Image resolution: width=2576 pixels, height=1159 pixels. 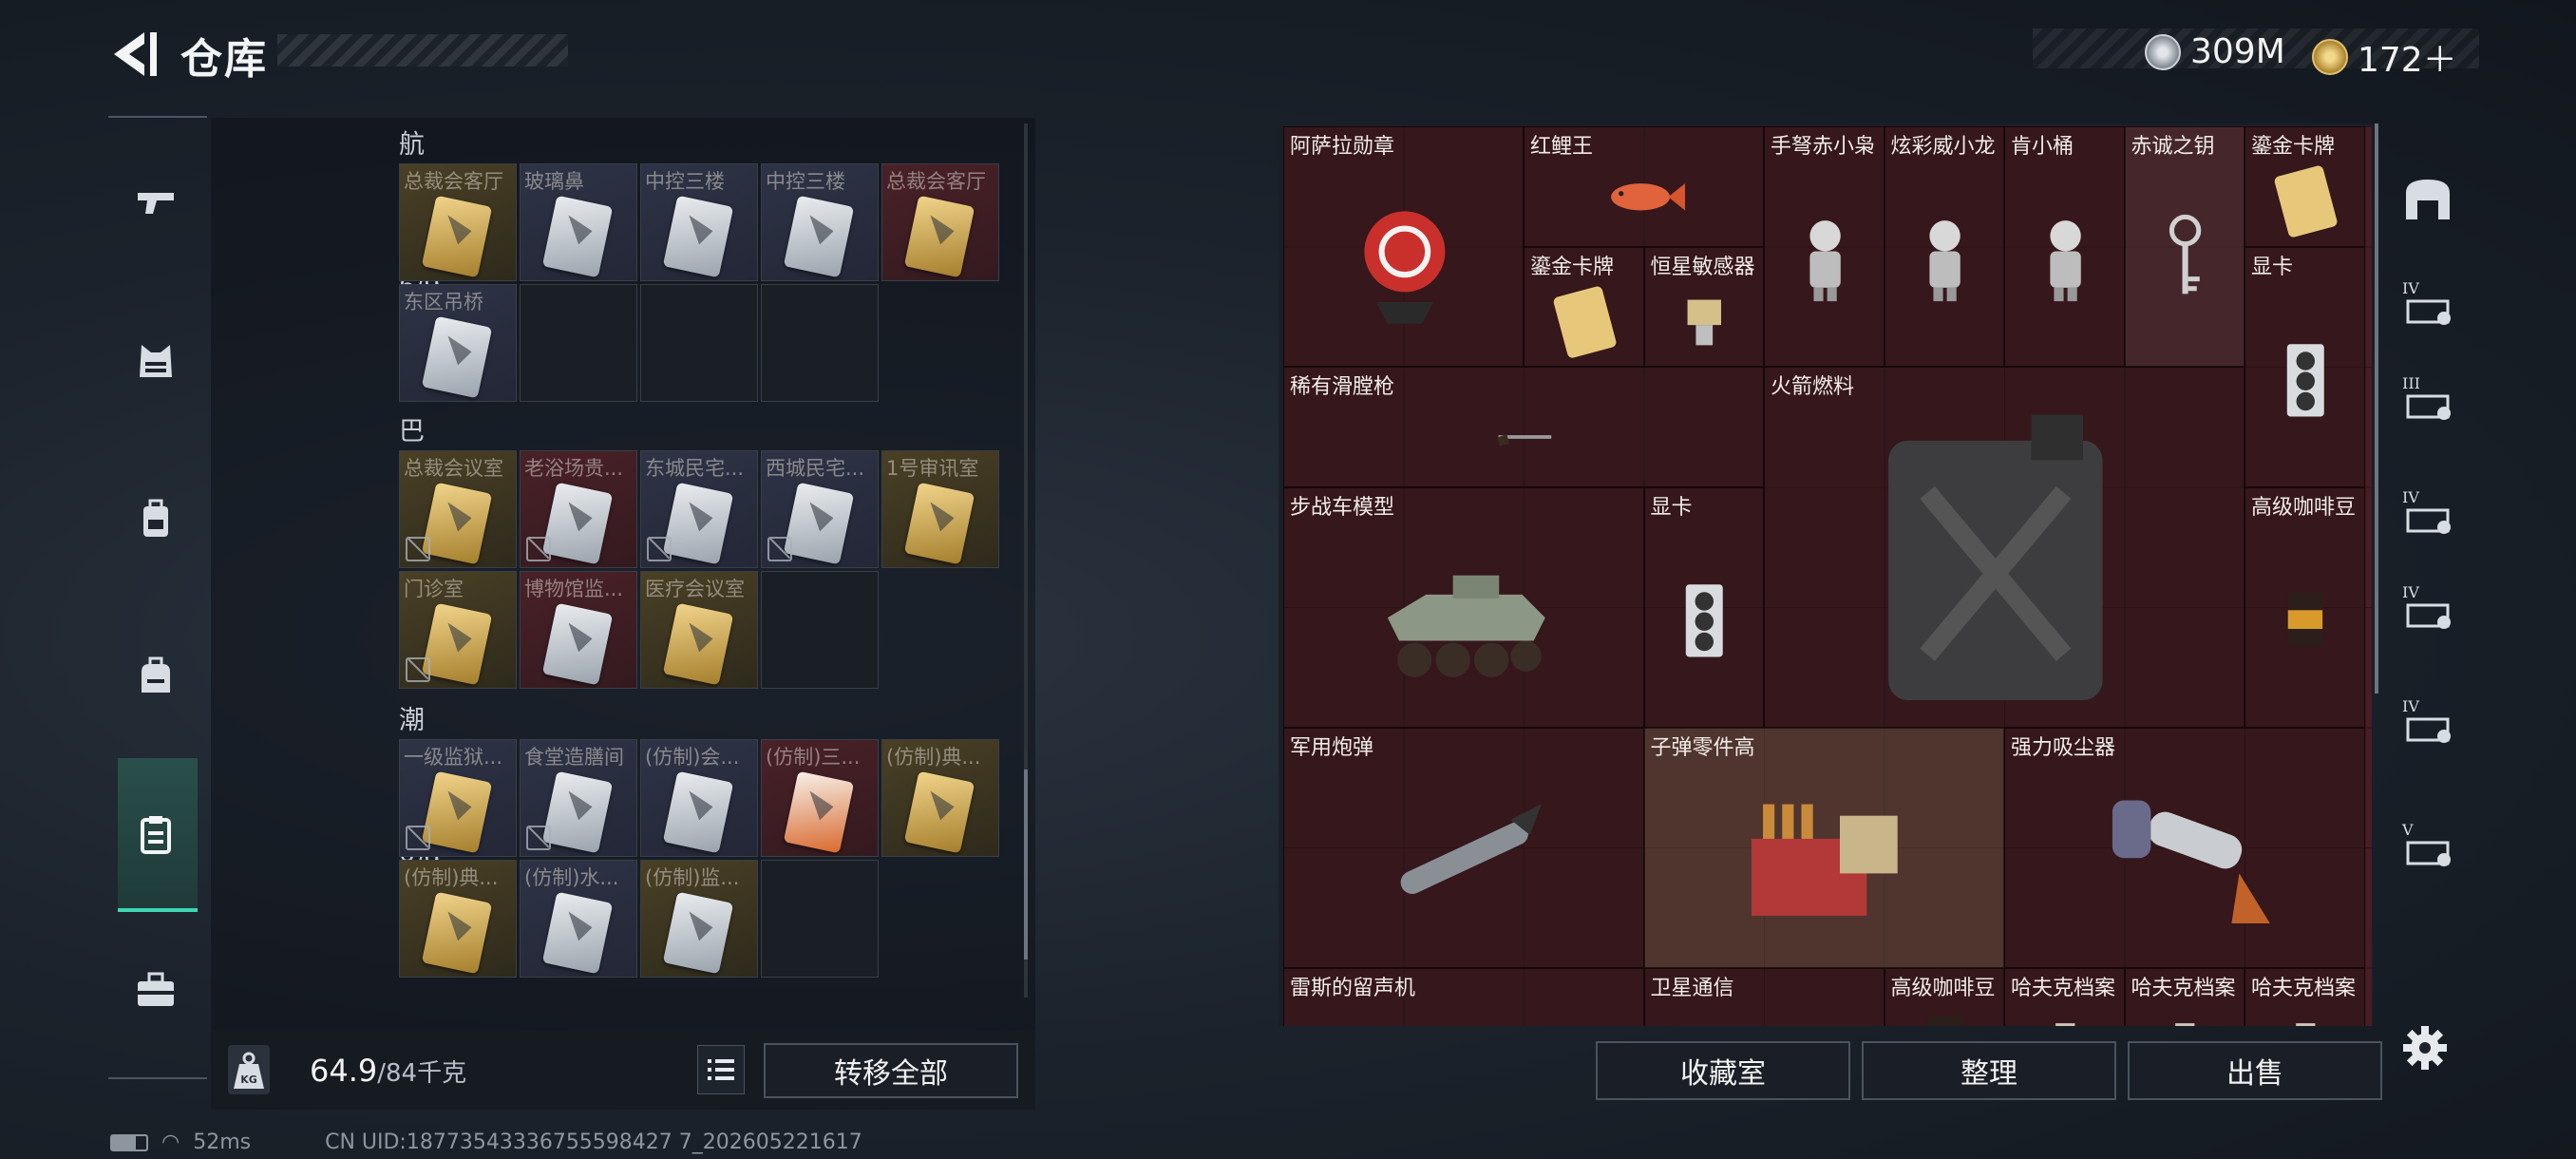 I want to click on stash-item: 阿萨拉勋章, so click(x=1403, y=246).